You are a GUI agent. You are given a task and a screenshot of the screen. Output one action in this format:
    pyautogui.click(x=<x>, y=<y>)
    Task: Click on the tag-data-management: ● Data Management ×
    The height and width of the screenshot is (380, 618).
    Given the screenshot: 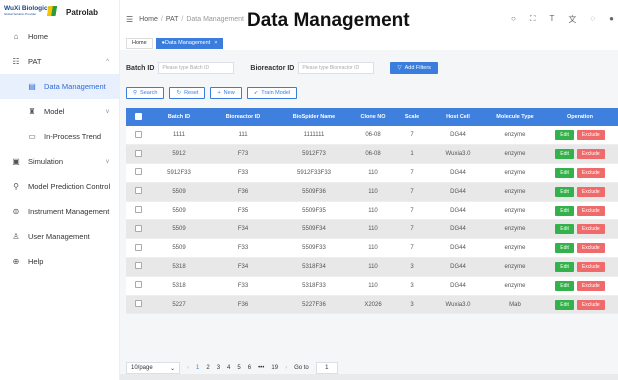 What is the action you would take?
    pyautogui.click(x=189, y=43)
    